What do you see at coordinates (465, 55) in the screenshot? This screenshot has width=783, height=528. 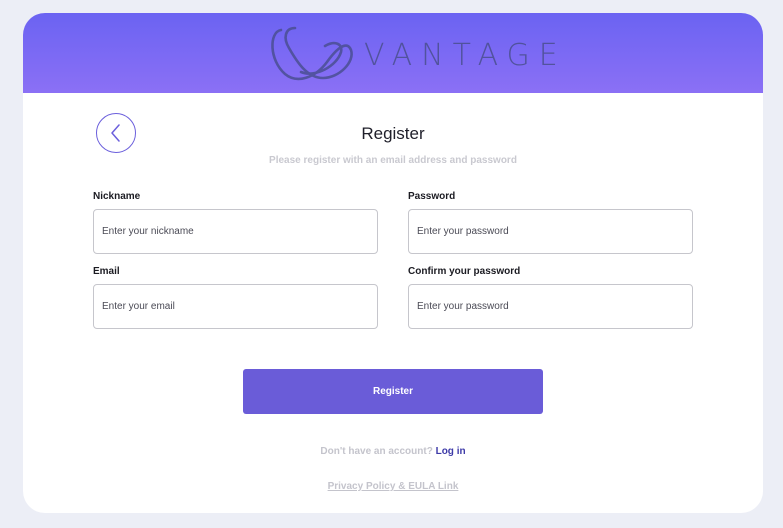 I see `brand-name: VANTAGE` at bounding box center [465, 55].